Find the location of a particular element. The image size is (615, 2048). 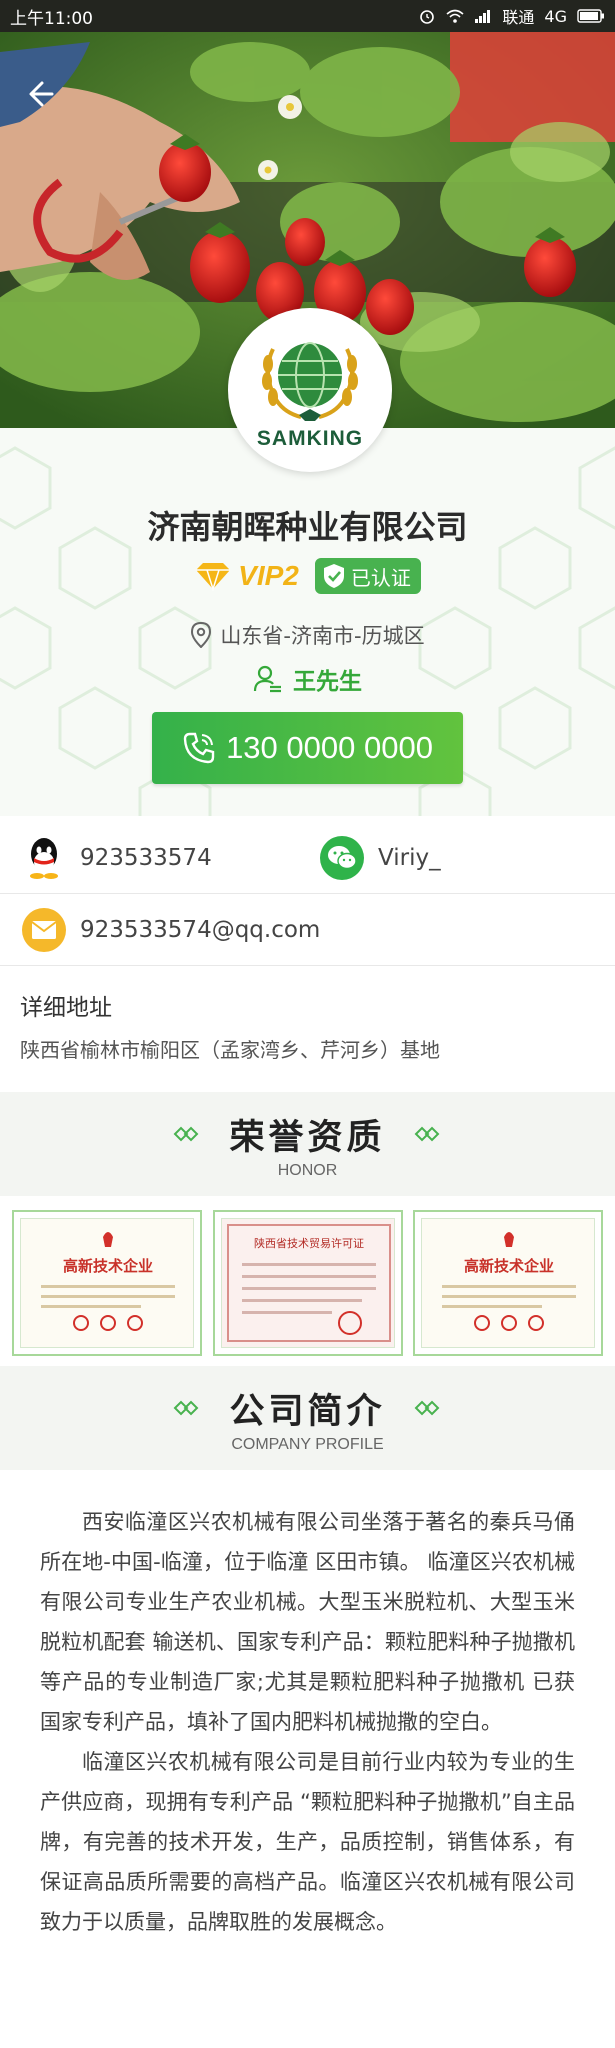

certificate-card: 陕西省技术贸易许可证 is located at coordinates (307, 1283).